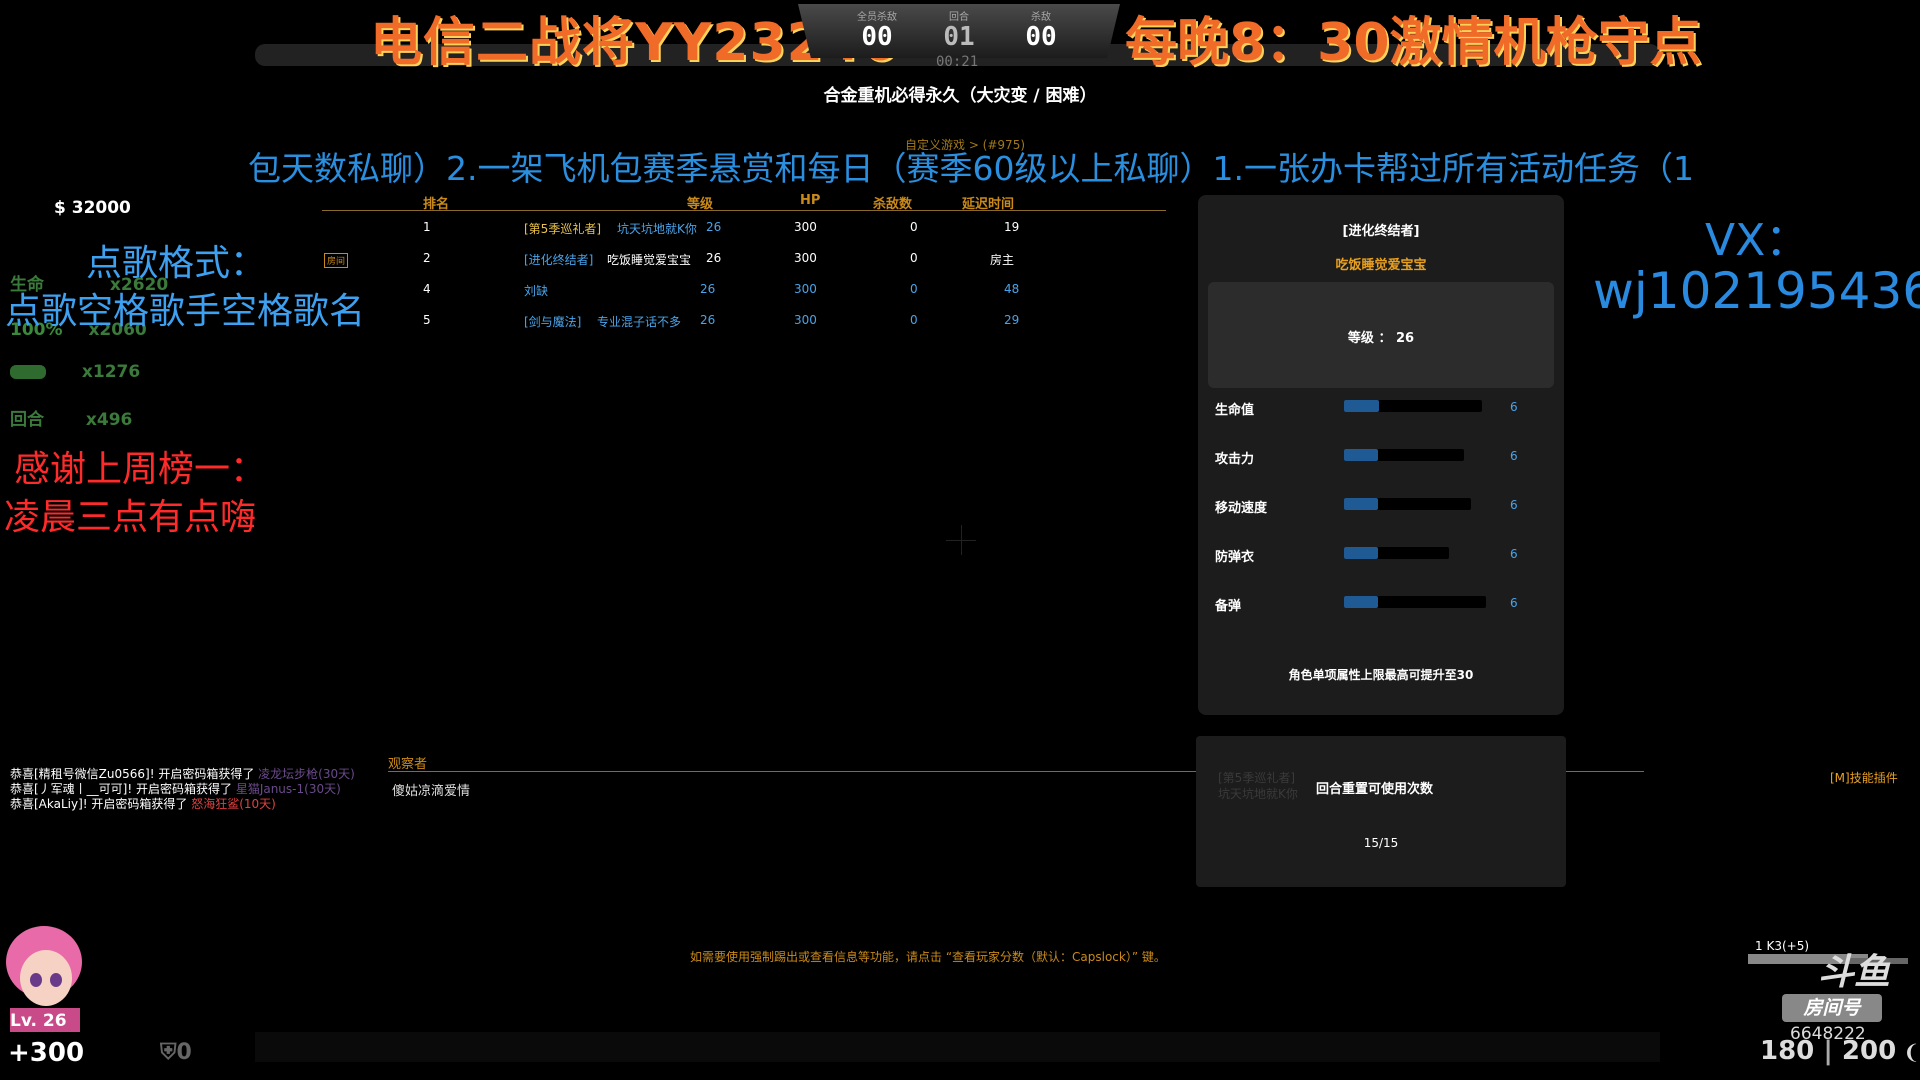 This screenshot has width=1920, height=1080. I want to click on song-request-format: 点歌空格歌手空格歌名, so click(185, 311).